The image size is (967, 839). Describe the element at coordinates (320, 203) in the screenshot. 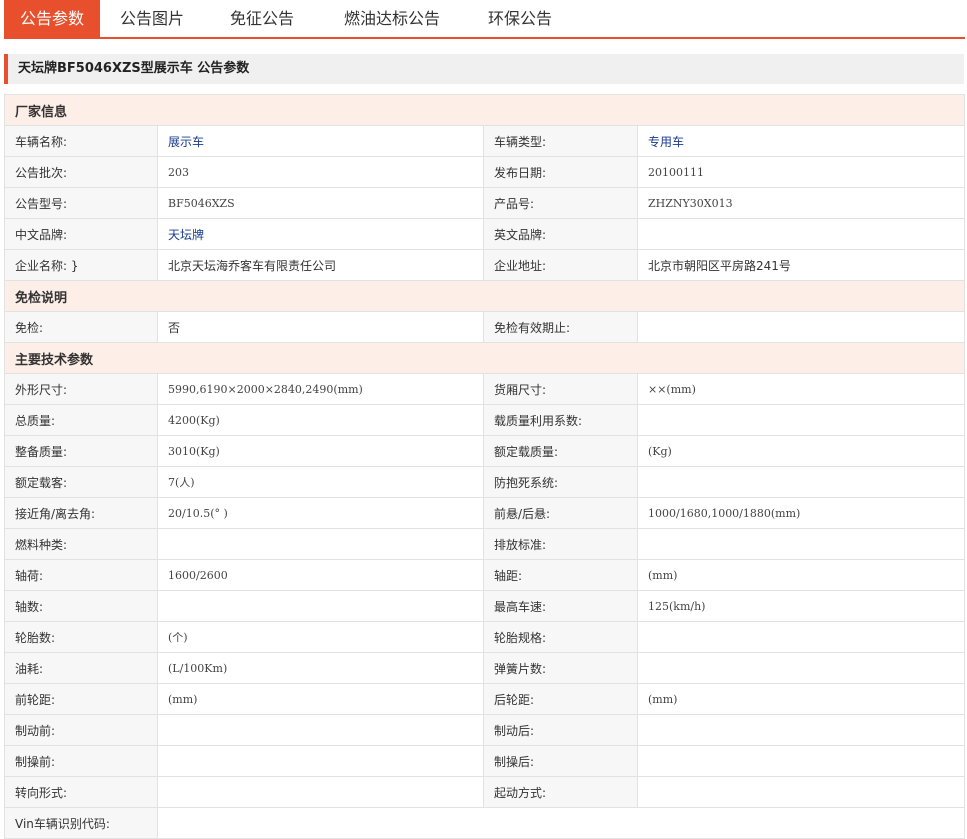

I see `param-value: BF5046XZS` at that location.